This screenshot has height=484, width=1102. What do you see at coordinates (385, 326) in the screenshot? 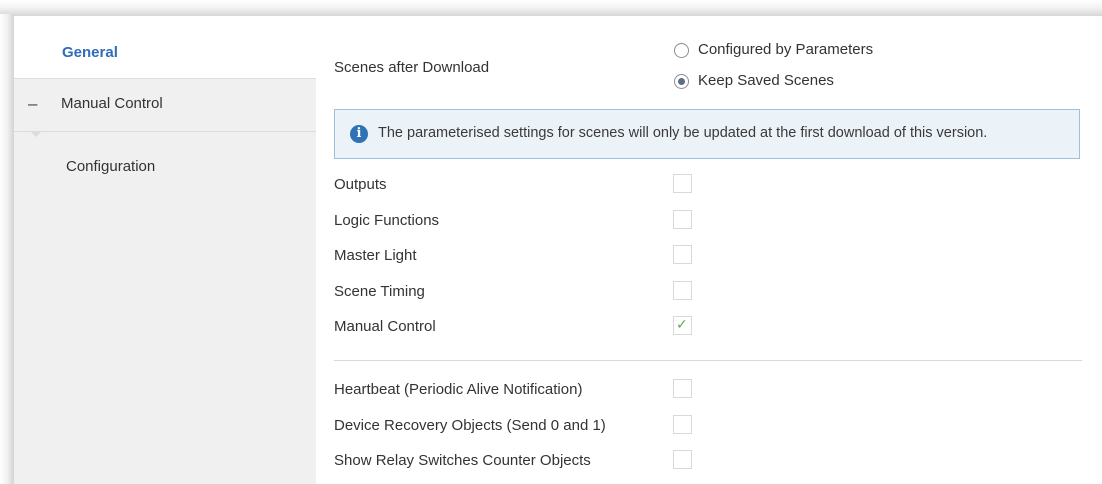
I see `option-label-manual-control: Manual Control` at bounding box center [385, 326].